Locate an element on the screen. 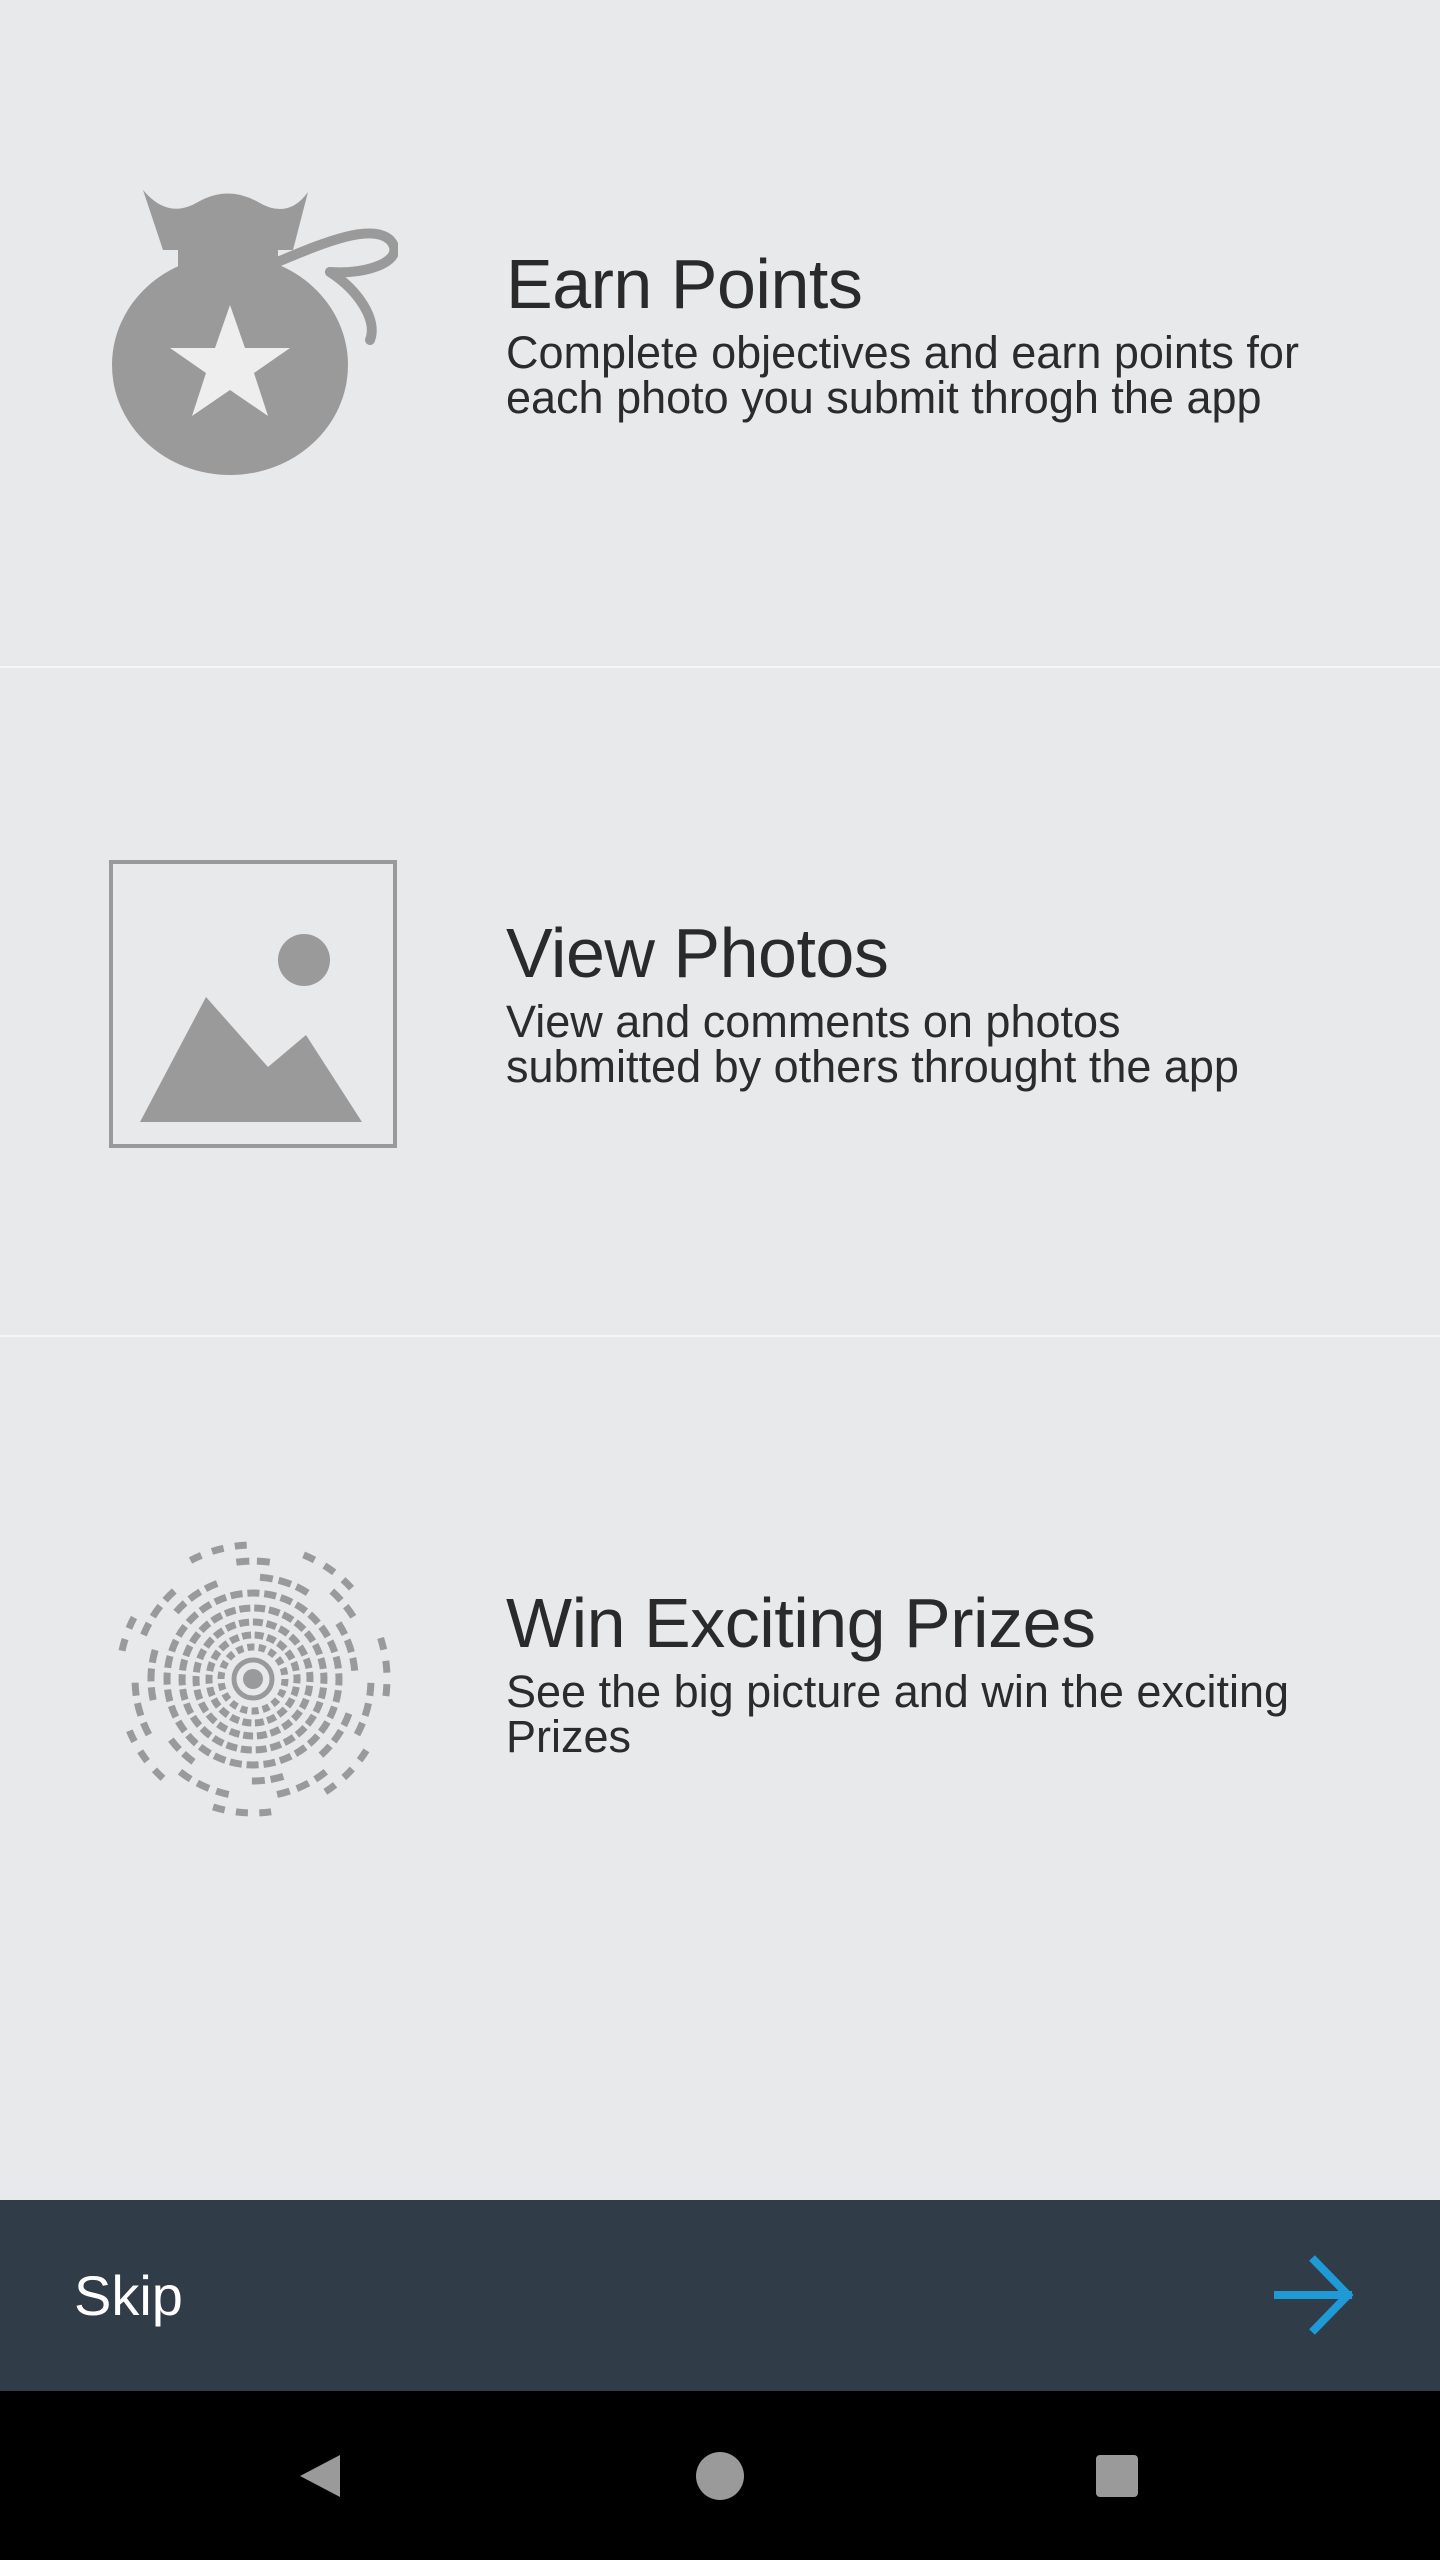 The height and width of the screenshot is (2560, 1440). description-line: Prizes is located at coordinates (569, 1736).